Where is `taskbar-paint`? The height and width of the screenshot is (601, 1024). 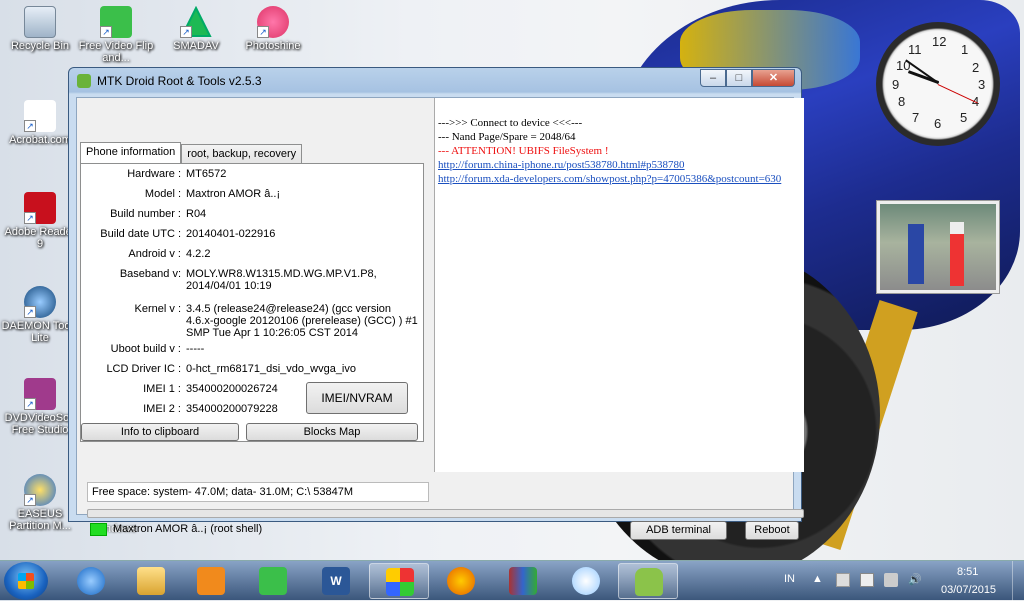
taskbar-paint is located at coordinates (586, 581).